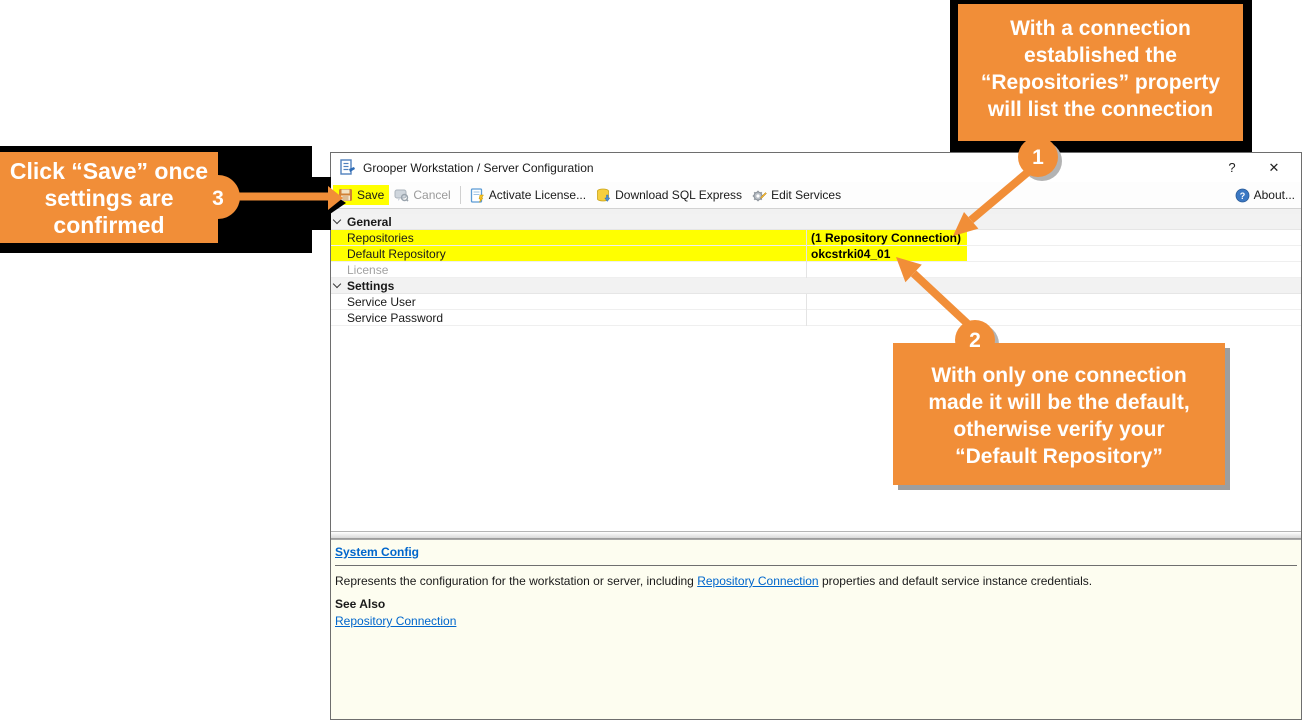 The height and width of the screenshot is (722, 1303). Describe the element at coordinates (371, 195) in the screenshot. I see `save-label: Save` at that location.